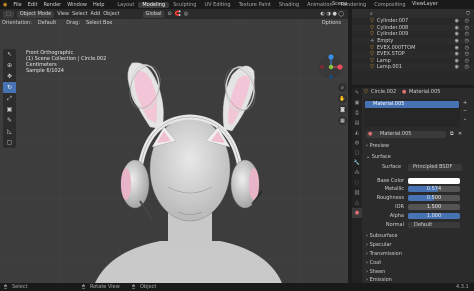 The height and width of the screenshot is (291, 474). I want to click on object-tab-icon: ▢, so click(357, 153).